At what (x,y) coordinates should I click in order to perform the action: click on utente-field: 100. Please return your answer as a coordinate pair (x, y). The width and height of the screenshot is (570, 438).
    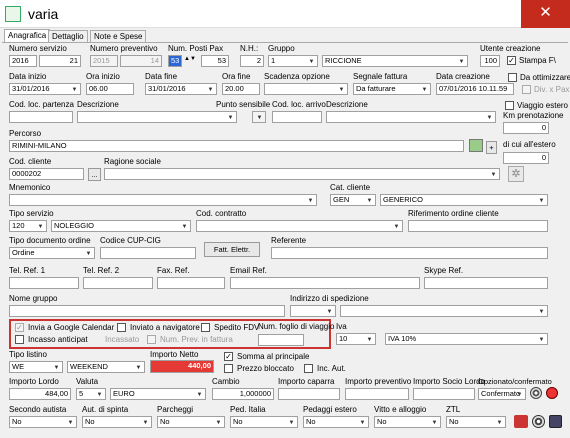
    Looking at the image, I should click on (490, 61).